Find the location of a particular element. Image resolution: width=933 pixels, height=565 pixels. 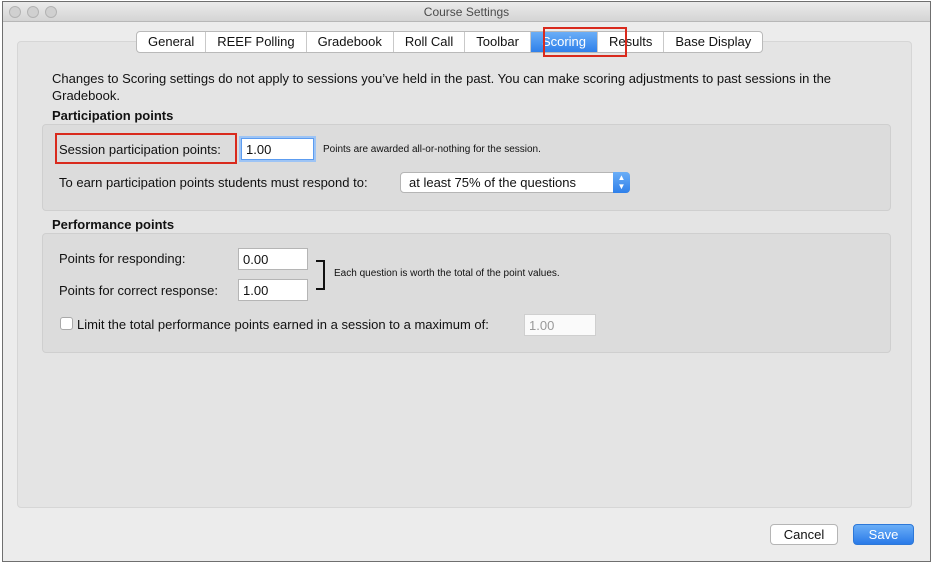

participation-section-title: Participation points is located at coordinates (113, 115).